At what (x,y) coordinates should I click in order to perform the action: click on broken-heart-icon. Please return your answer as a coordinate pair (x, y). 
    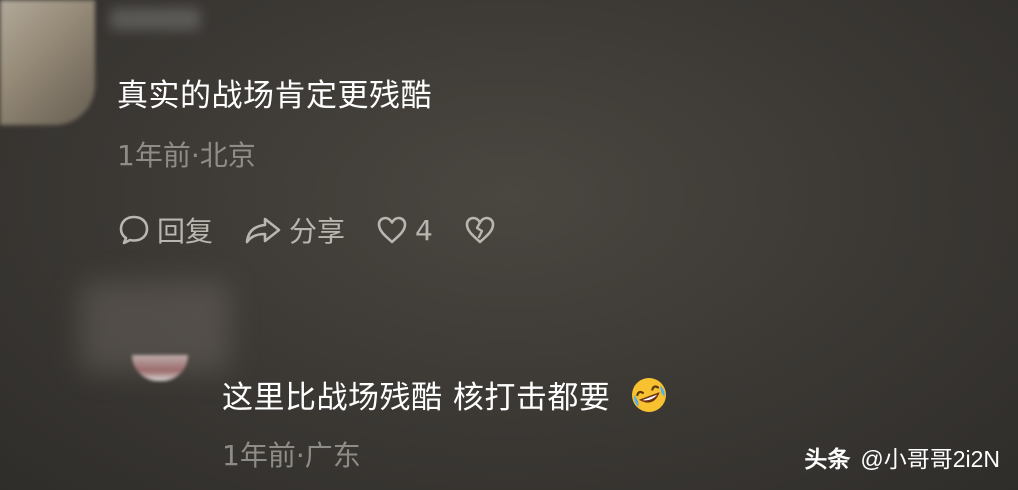
    Looking at the image, I should click on (480, 230).